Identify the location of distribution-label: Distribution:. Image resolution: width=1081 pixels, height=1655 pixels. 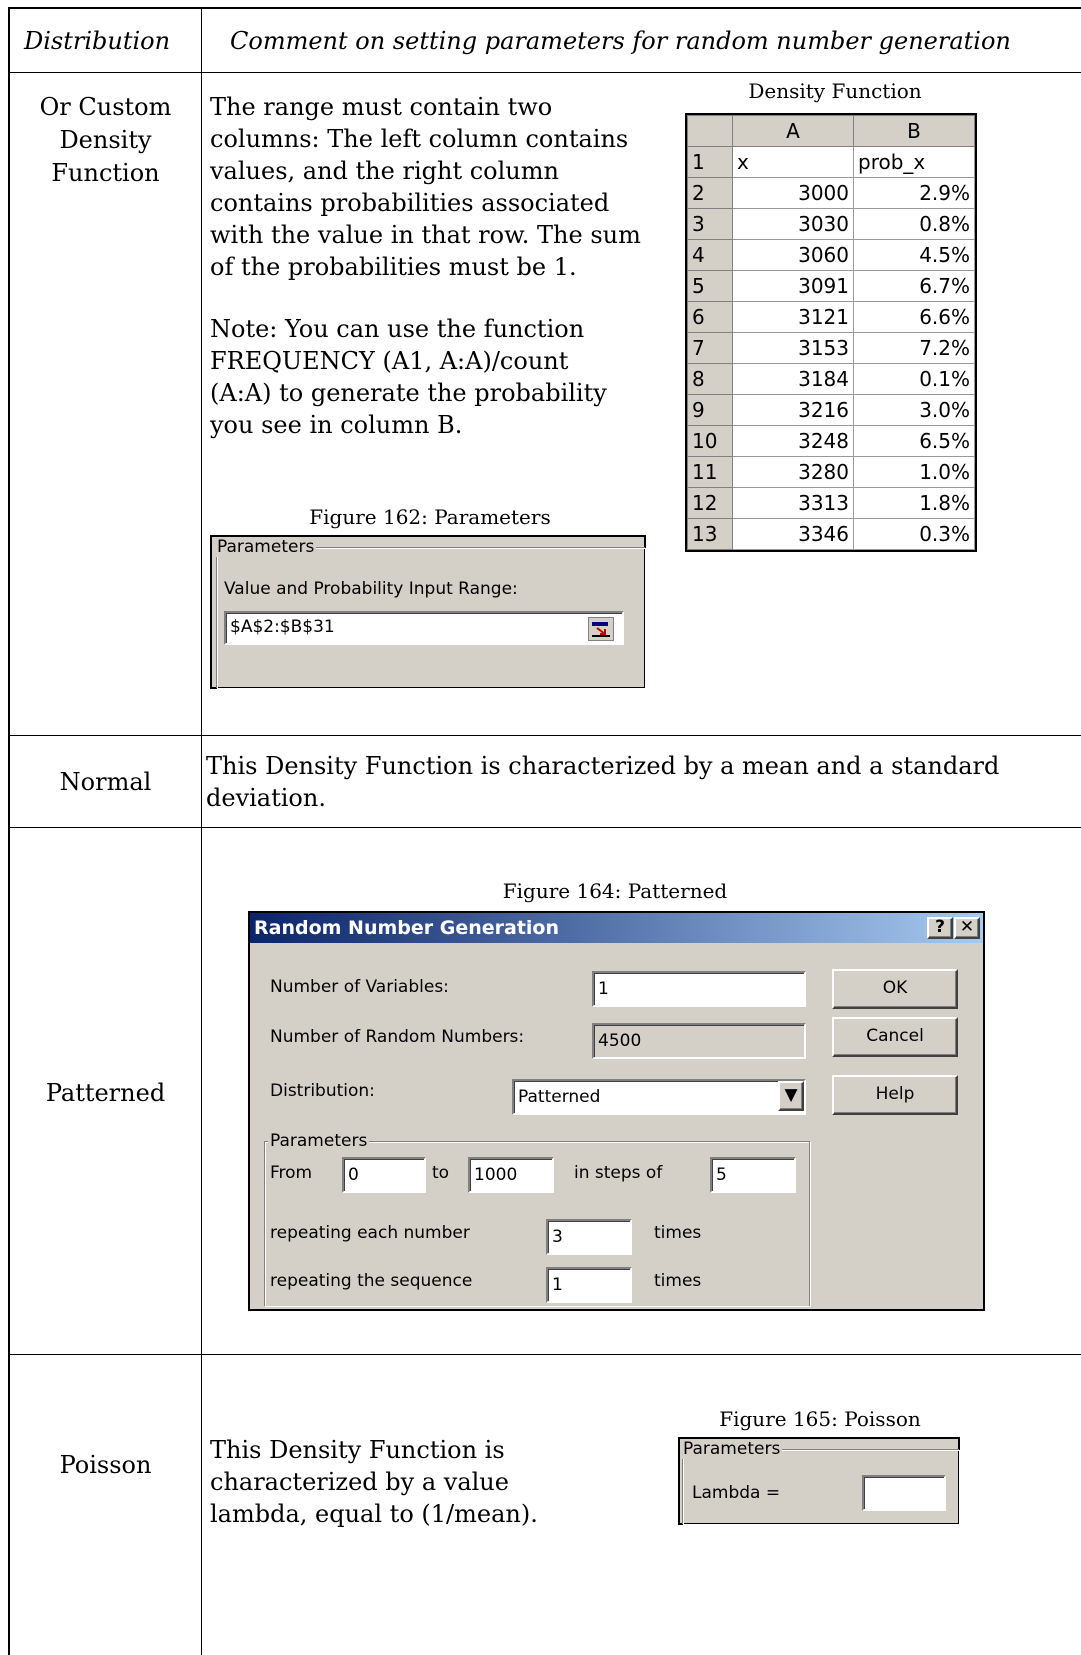
(322, 1091).